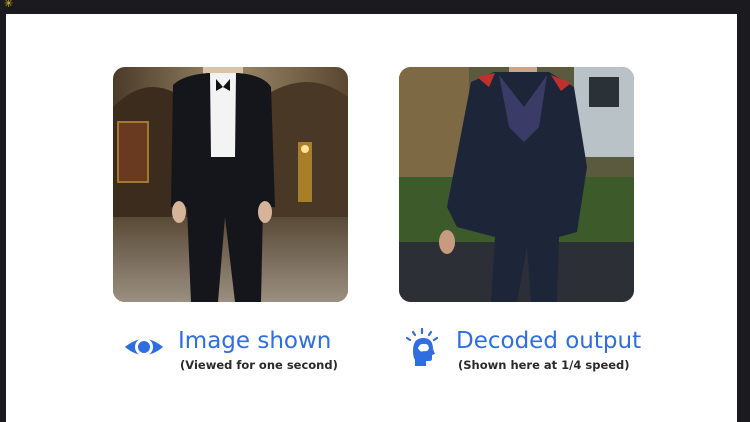 This screenshot has height=422, width=750. What do you see at coordinates (255, 341) in the screenshot?
I see `image-shown-title: Image shown` at bounding box center [255, 341].